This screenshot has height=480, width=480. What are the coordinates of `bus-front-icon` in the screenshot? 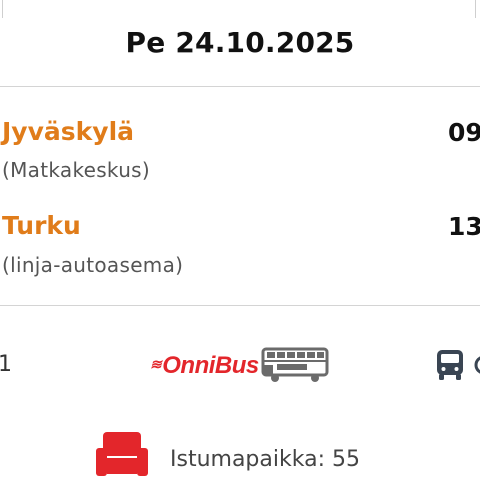 It's located at (450, 365).